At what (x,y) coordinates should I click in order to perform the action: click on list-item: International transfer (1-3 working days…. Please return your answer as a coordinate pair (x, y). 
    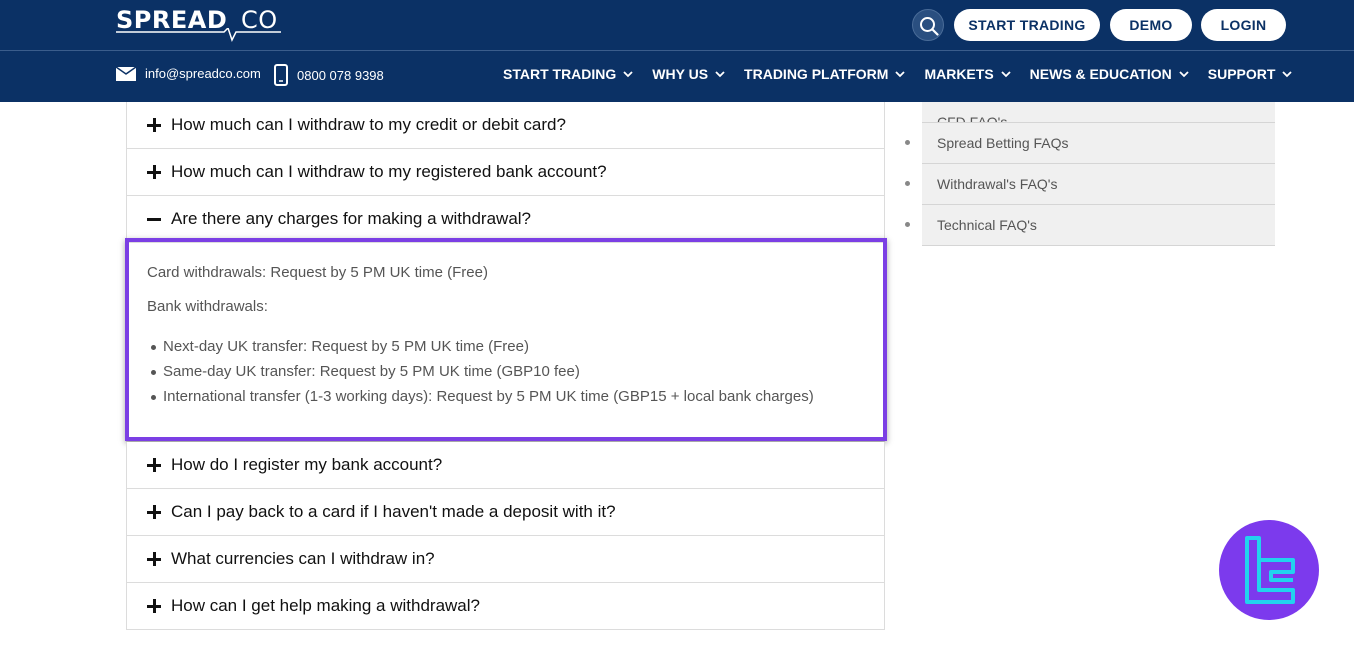
    Looking at the image, I should click on (482, 400).